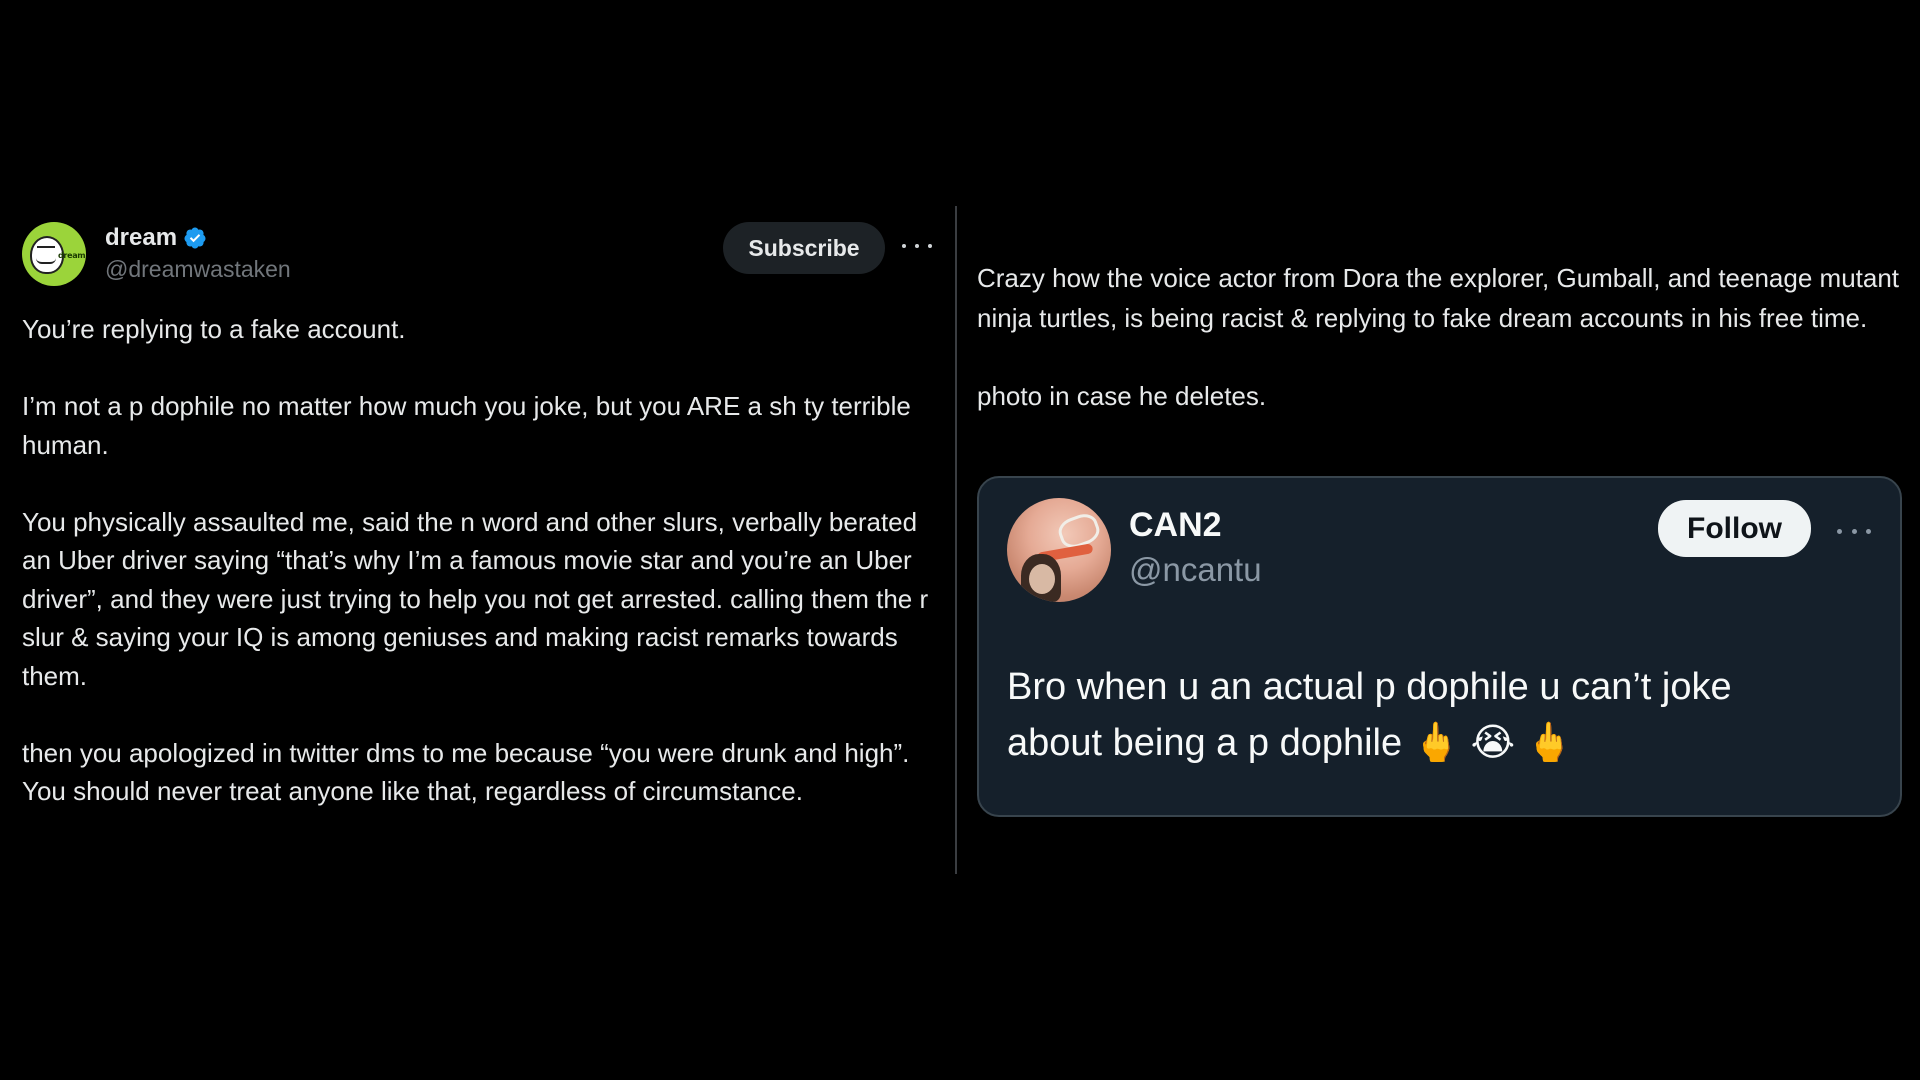 The image size is (1920, 1080). Describe the element at coordinates (141, 238) in the screenshot. I see `author-display-name: dream` at that location.